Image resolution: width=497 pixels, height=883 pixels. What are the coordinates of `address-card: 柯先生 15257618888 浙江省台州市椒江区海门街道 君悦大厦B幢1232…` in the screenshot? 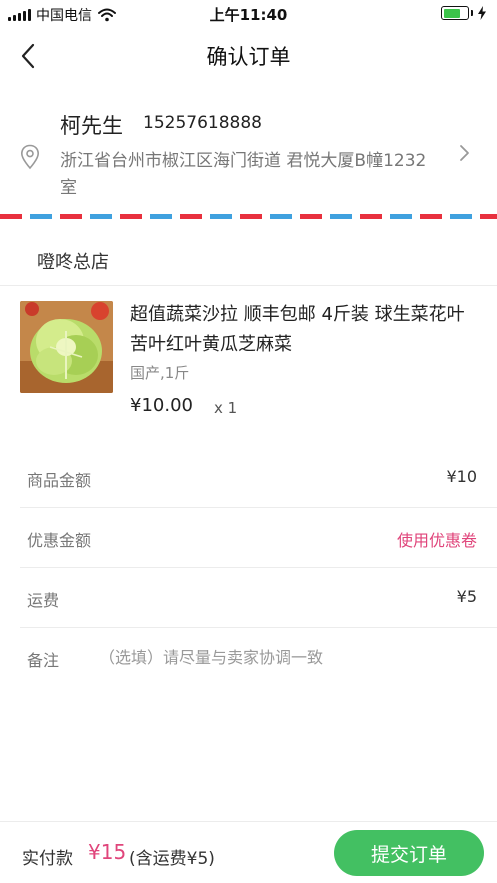 It's located at (248, 156).